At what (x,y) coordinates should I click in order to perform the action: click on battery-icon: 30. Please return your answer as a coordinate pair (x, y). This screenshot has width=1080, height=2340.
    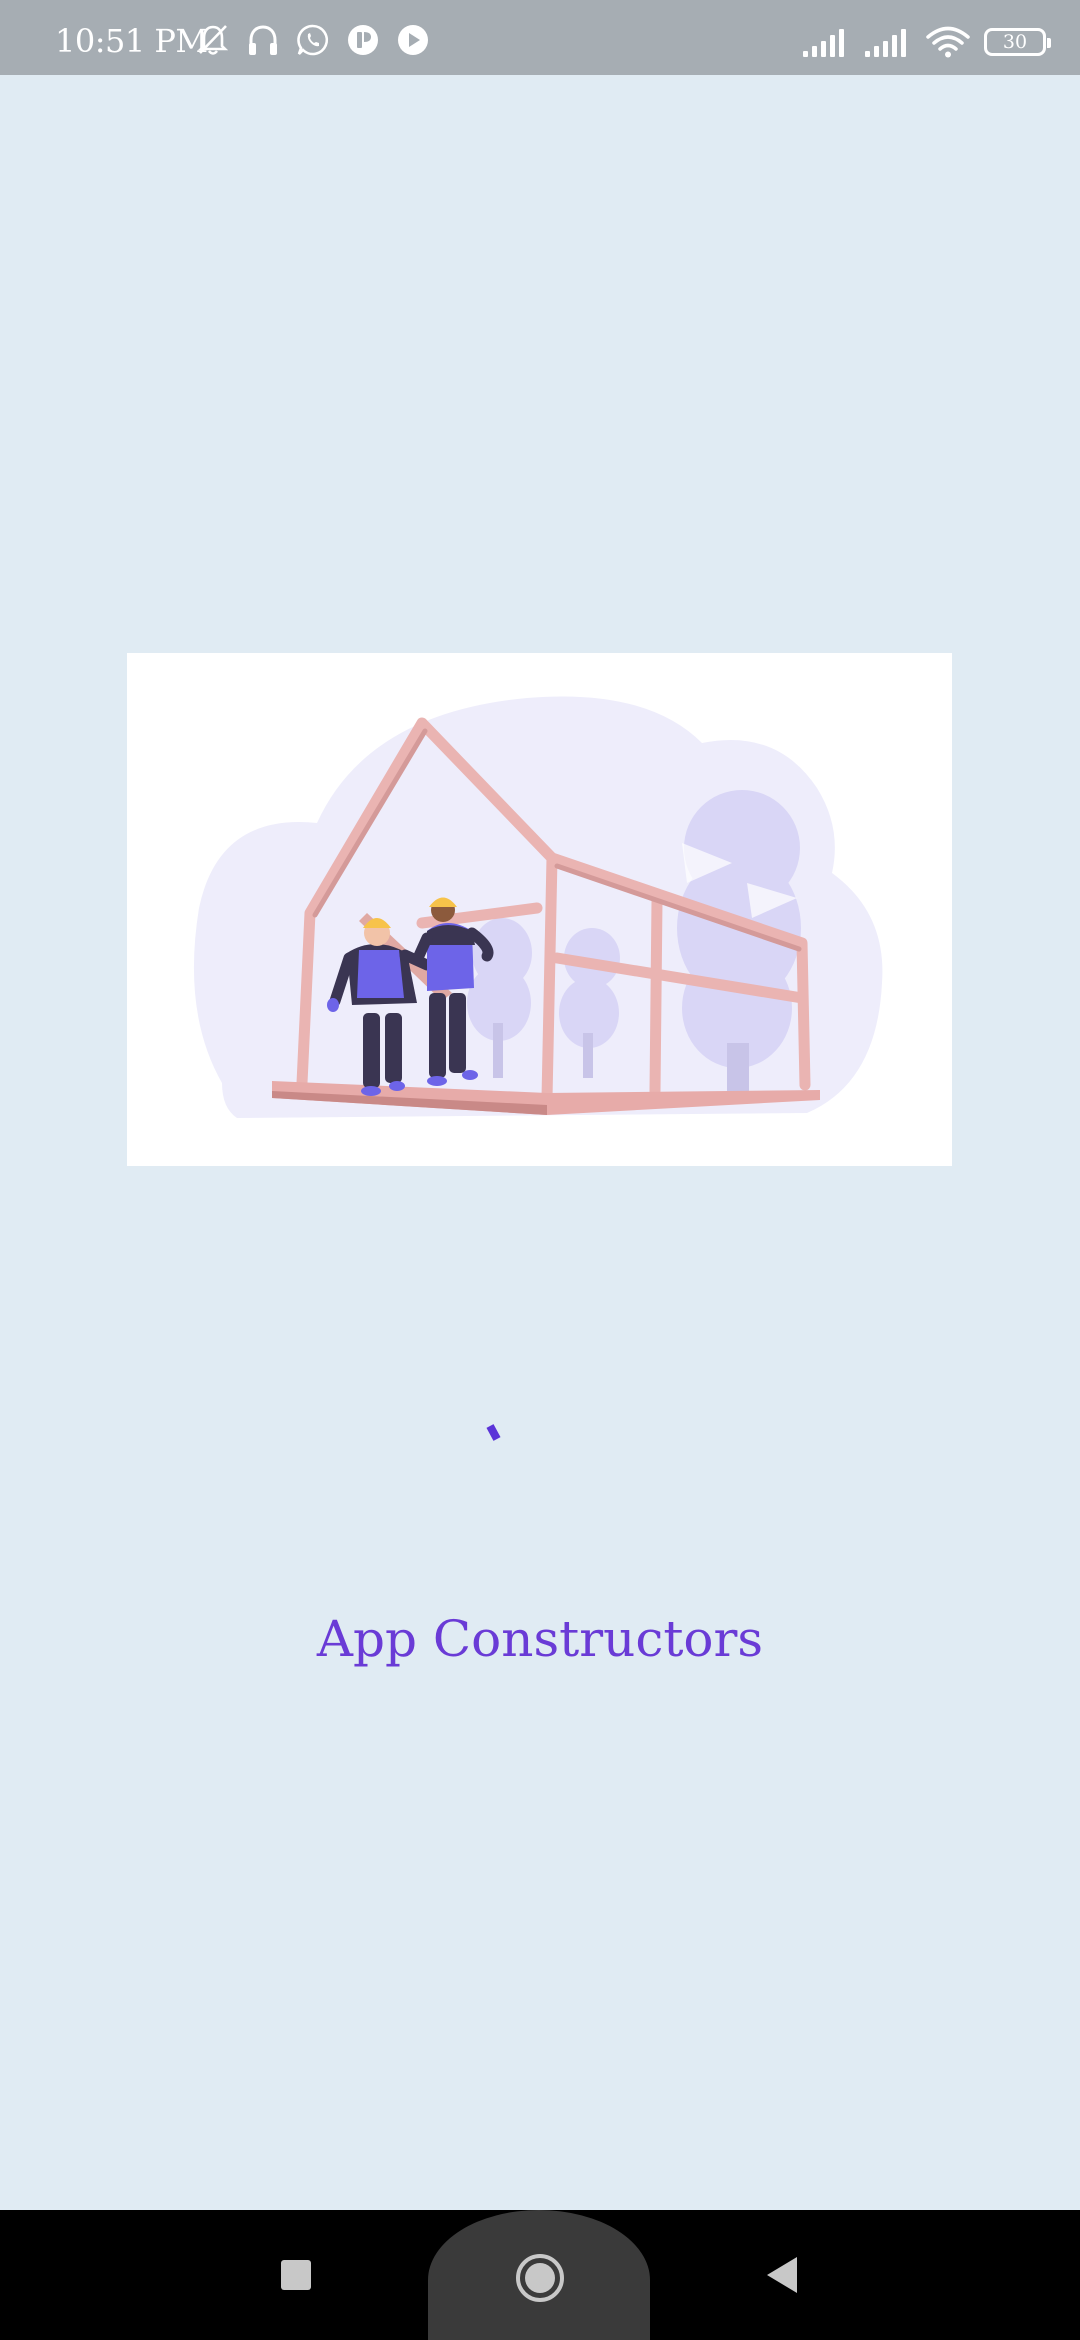
    Looking at the image, I should click on (1017, 42).